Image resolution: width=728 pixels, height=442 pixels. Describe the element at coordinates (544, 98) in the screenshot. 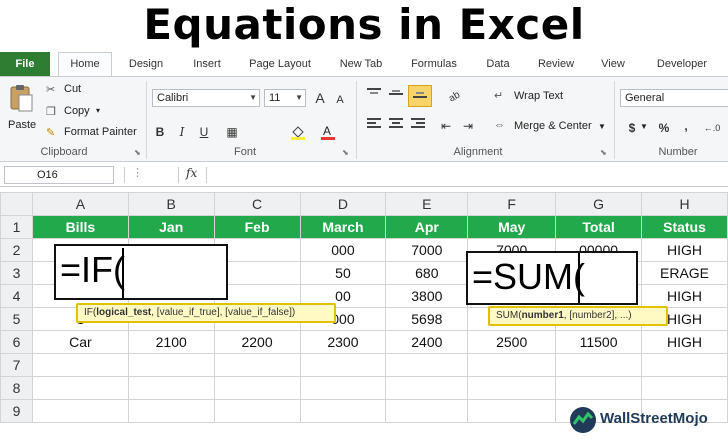

I see `wrap-text-button: ↵ Wrap Text` at that location.